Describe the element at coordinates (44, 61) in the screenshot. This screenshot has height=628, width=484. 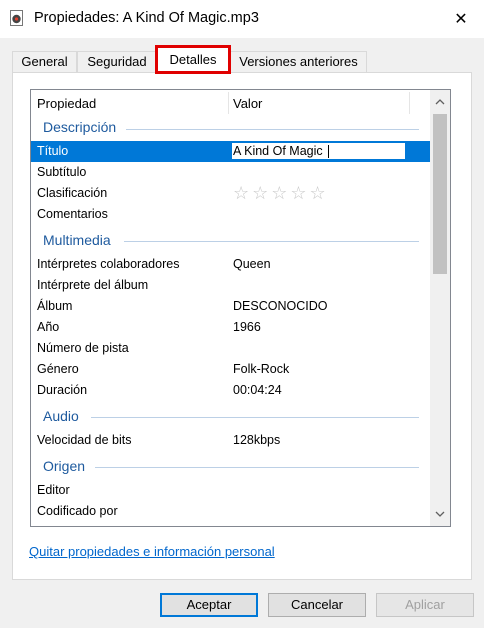
I see `tab-general: General` at that location.